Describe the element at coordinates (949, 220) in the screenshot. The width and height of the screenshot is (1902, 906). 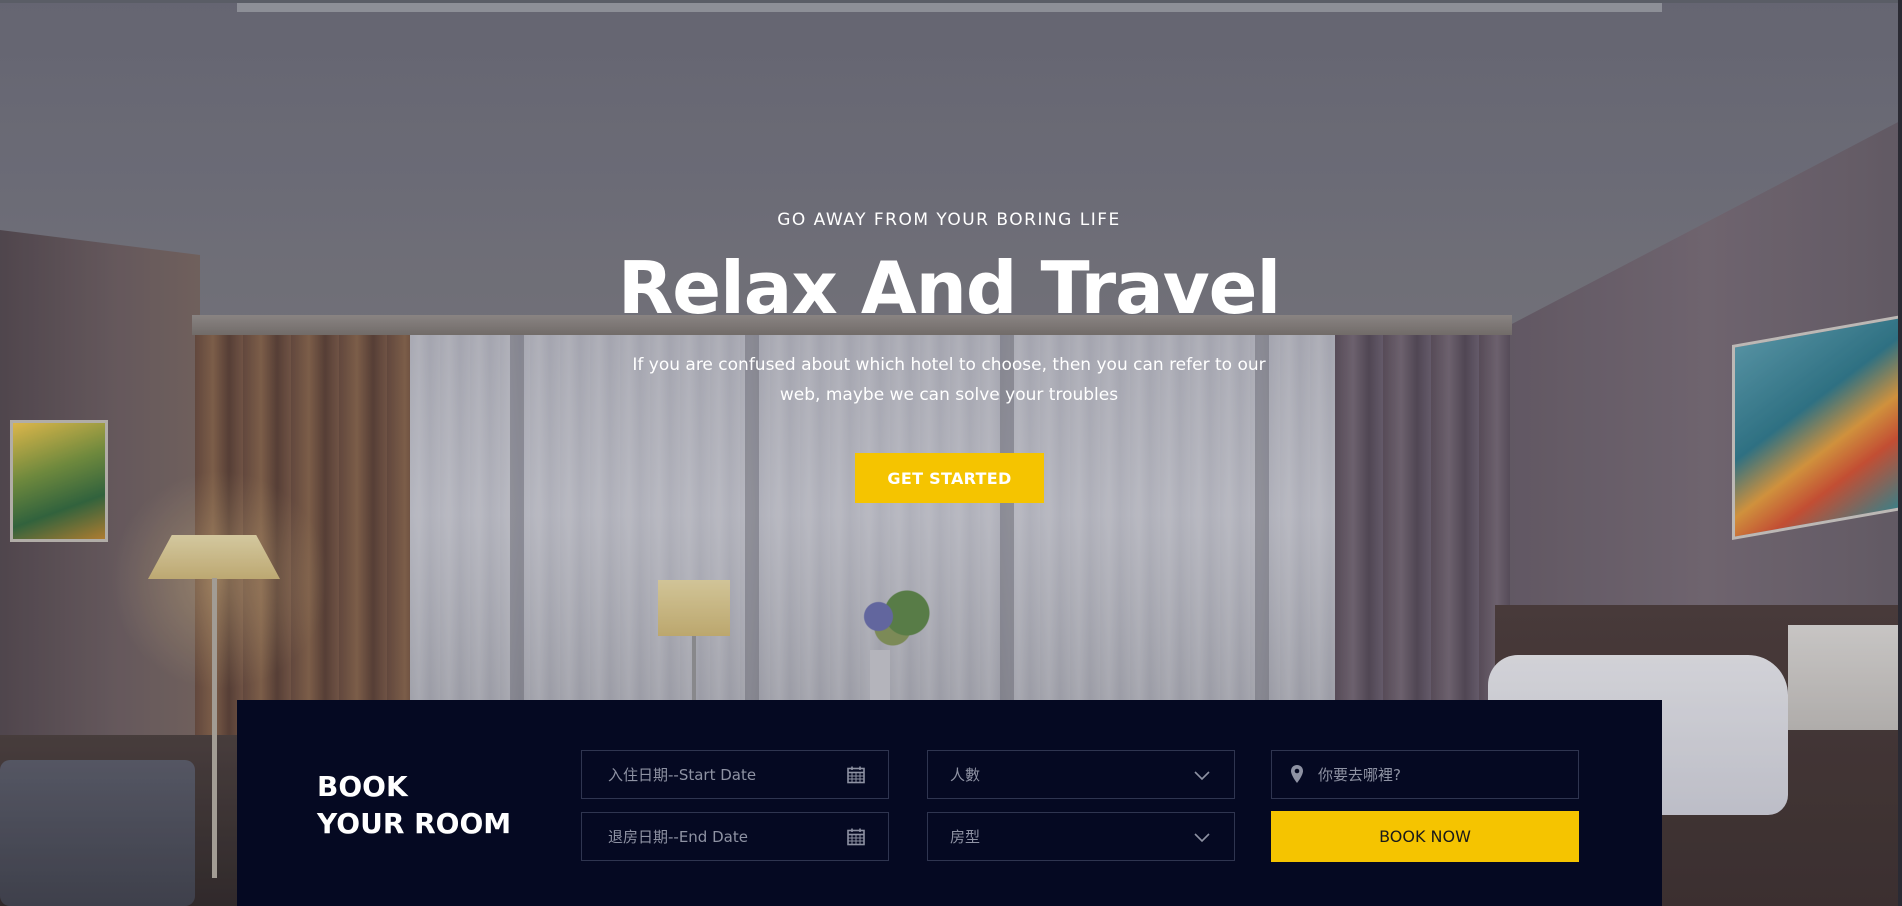
I see `hero-eyebrow: GO AWAY FROM YOUR BORING LIFE` at that location.